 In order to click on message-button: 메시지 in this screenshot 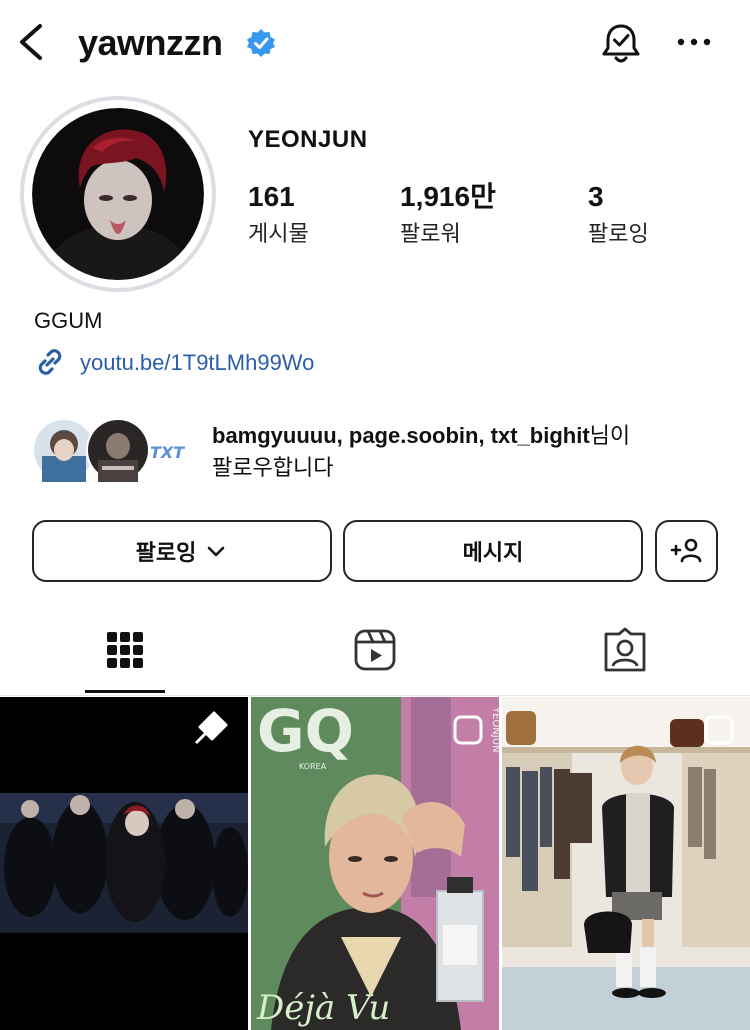, I will do `click(493, 551)`.